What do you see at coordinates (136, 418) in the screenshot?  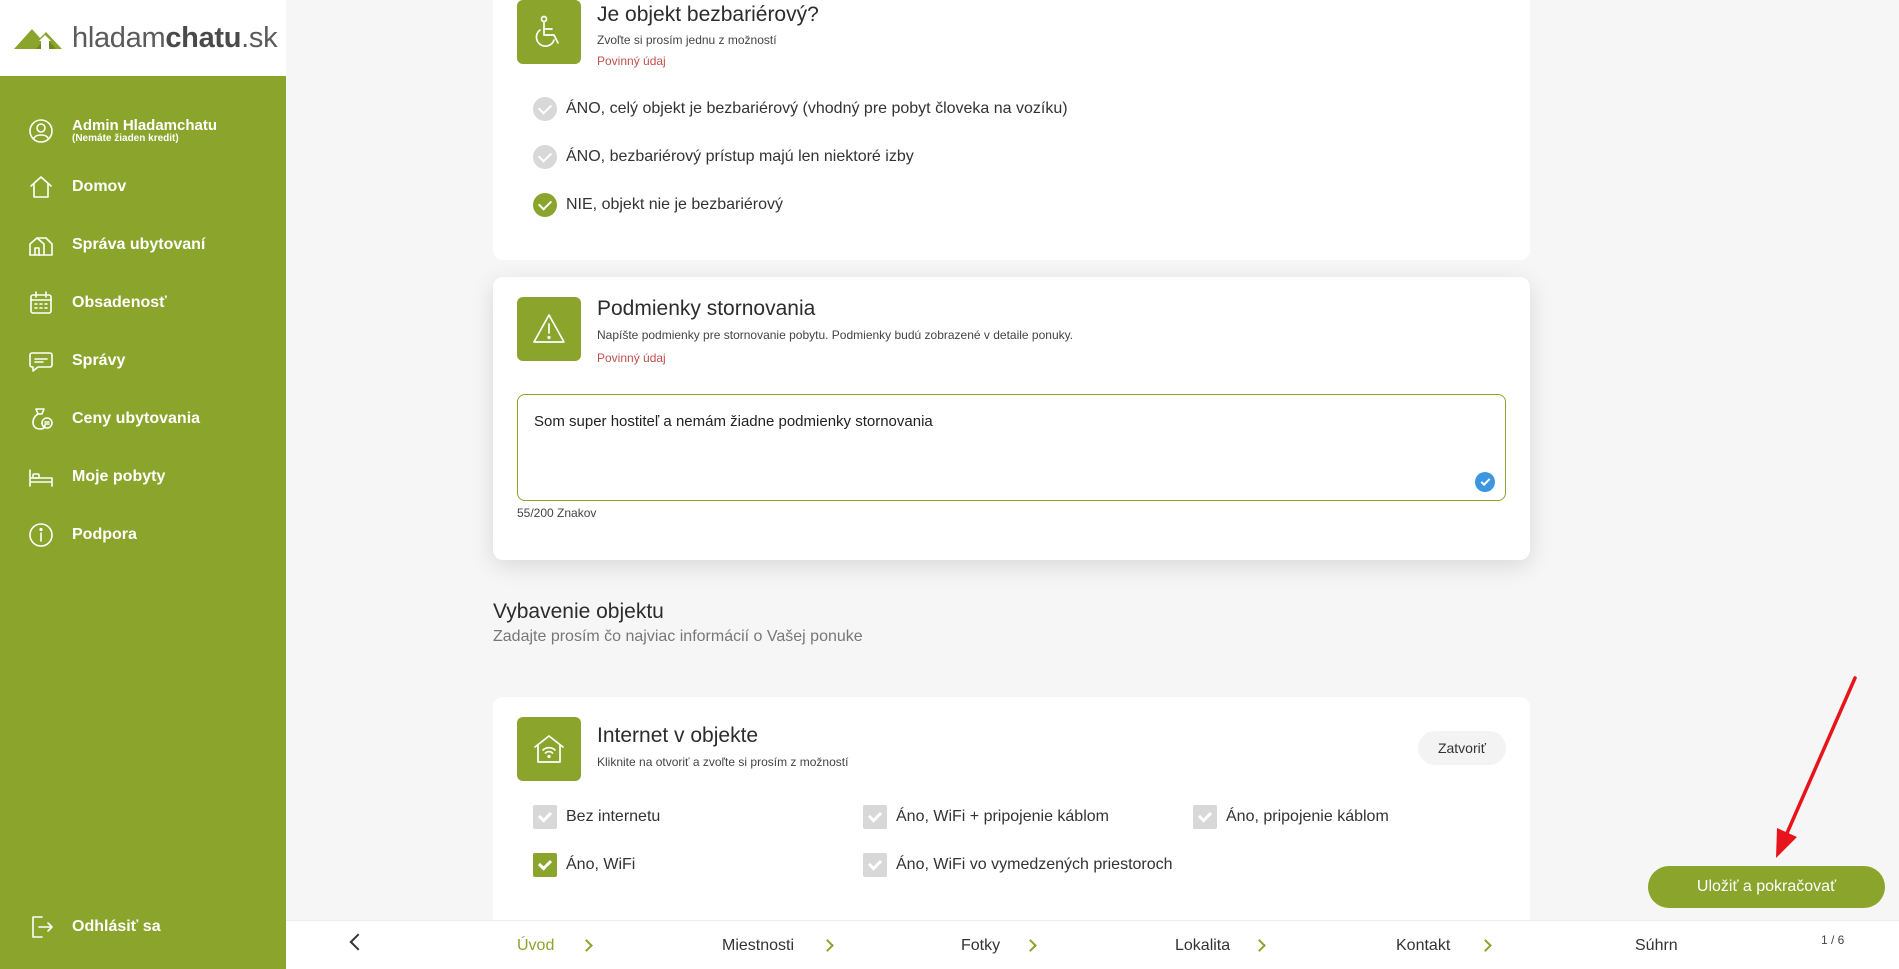 I see `sidebar-item-label: Ceny ubytovania` at bounding box center [136, 418].